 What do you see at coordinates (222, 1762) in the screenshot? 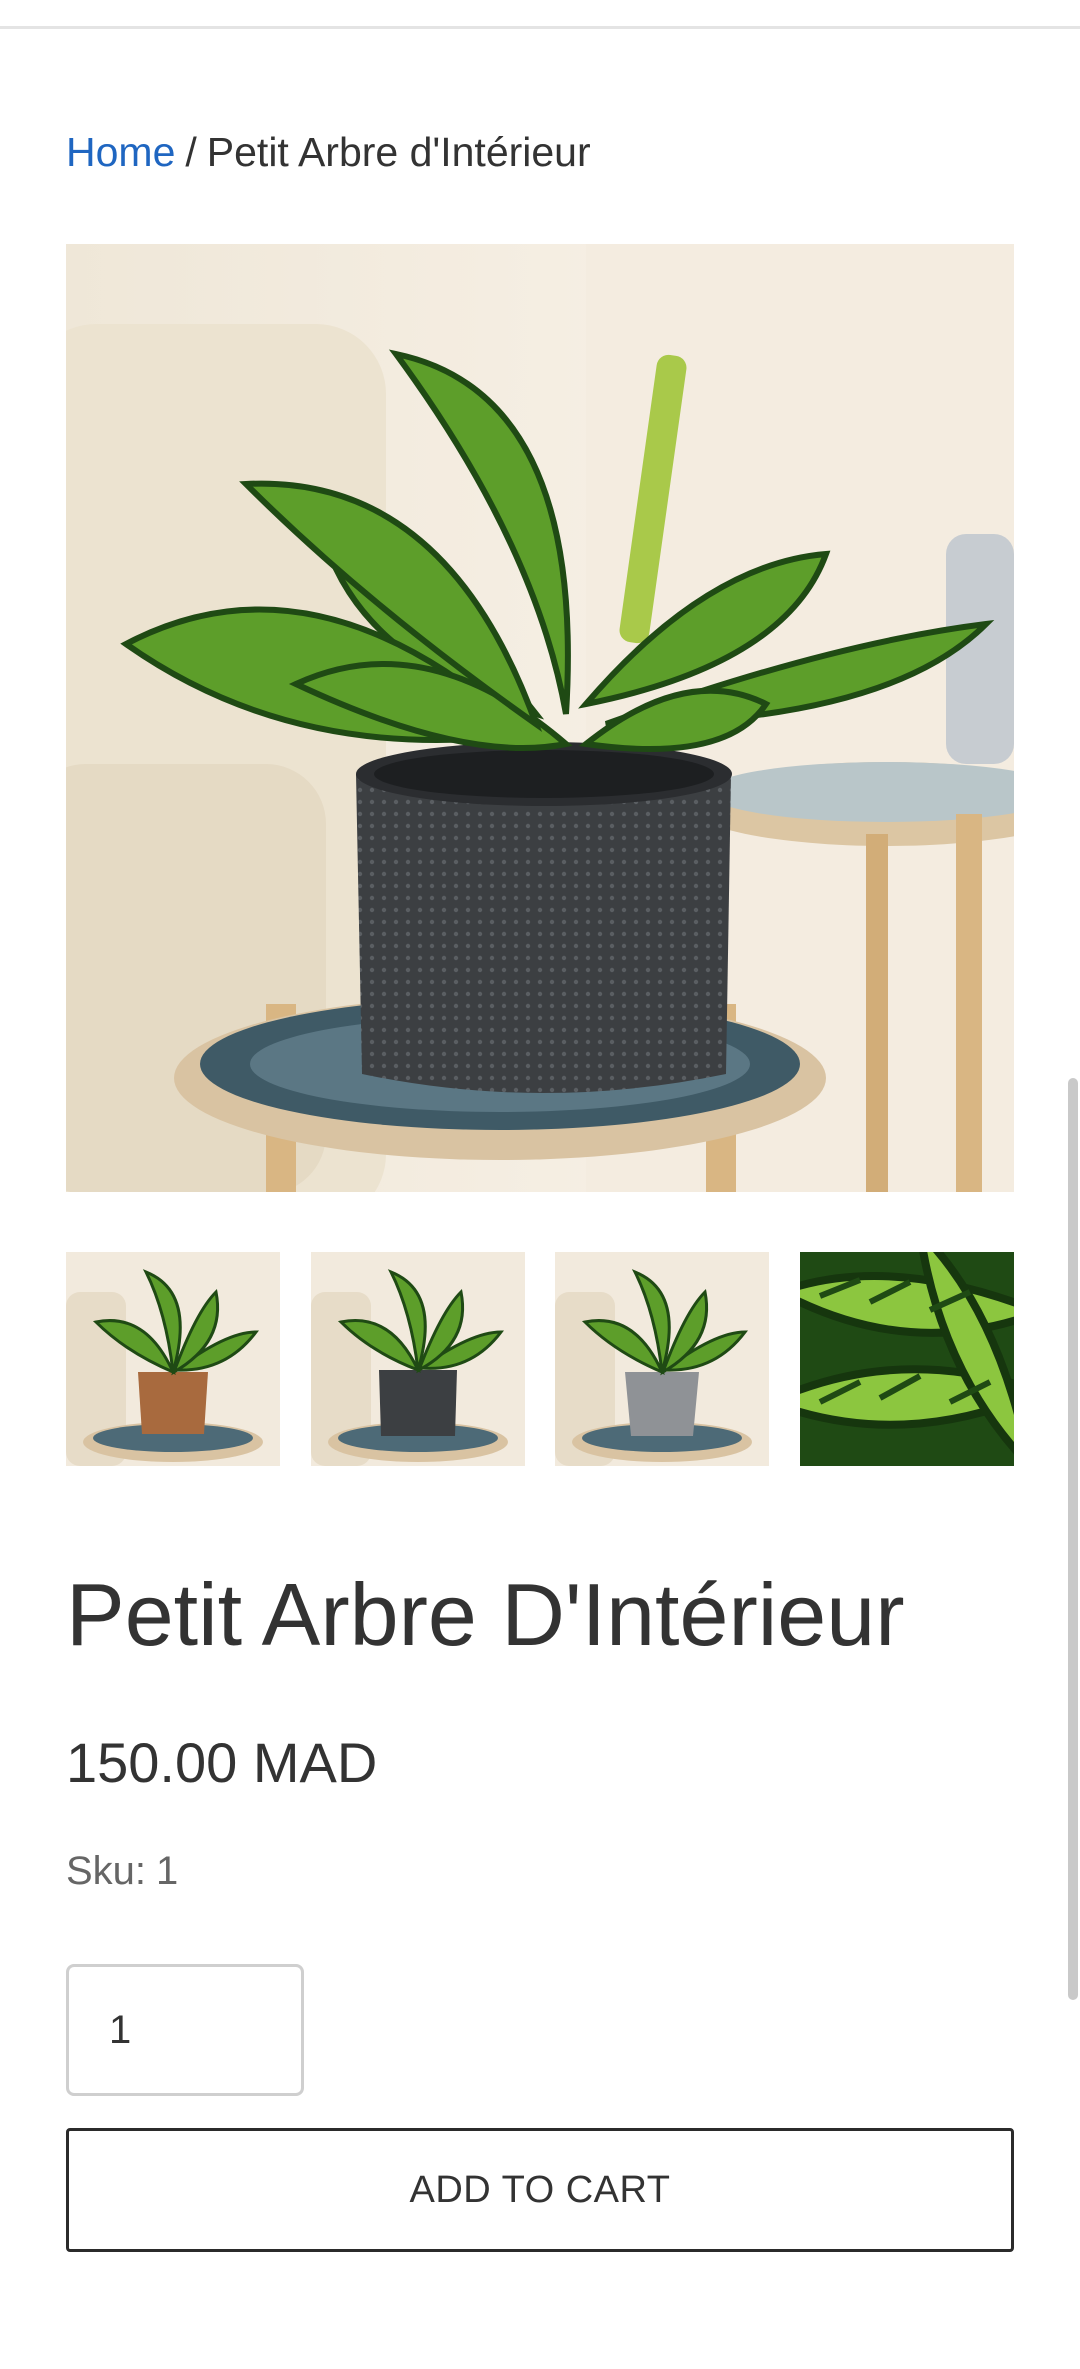
I see `product-price: 150.00 MAD` at bounding box center [222, 1762].